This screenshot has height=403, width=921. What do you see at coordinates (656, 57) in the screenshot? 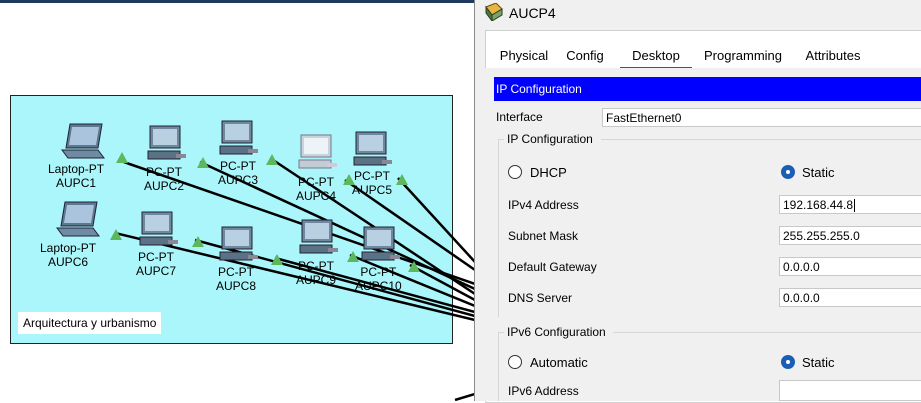
I see `tab-desktop: Desktop` at bounding box center [656, 57].